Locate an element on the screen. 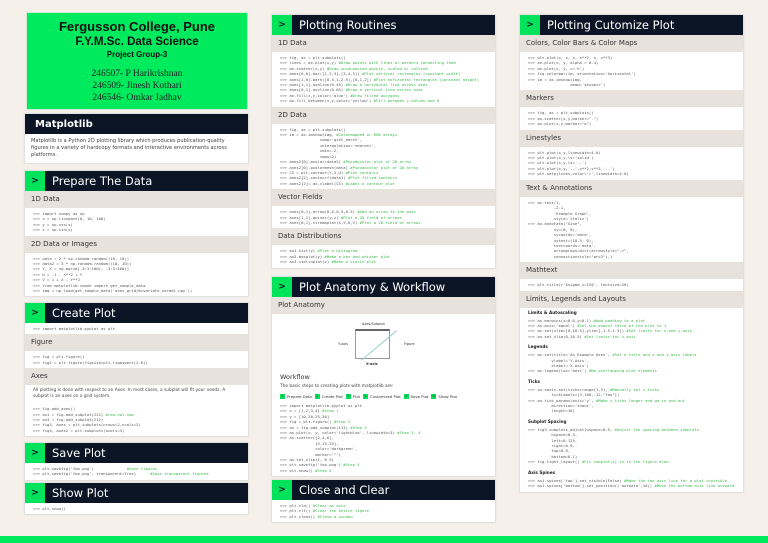 The image size is (768, 543). workflow-step: 1 Prepare Data is located at coordinates (296, 396).